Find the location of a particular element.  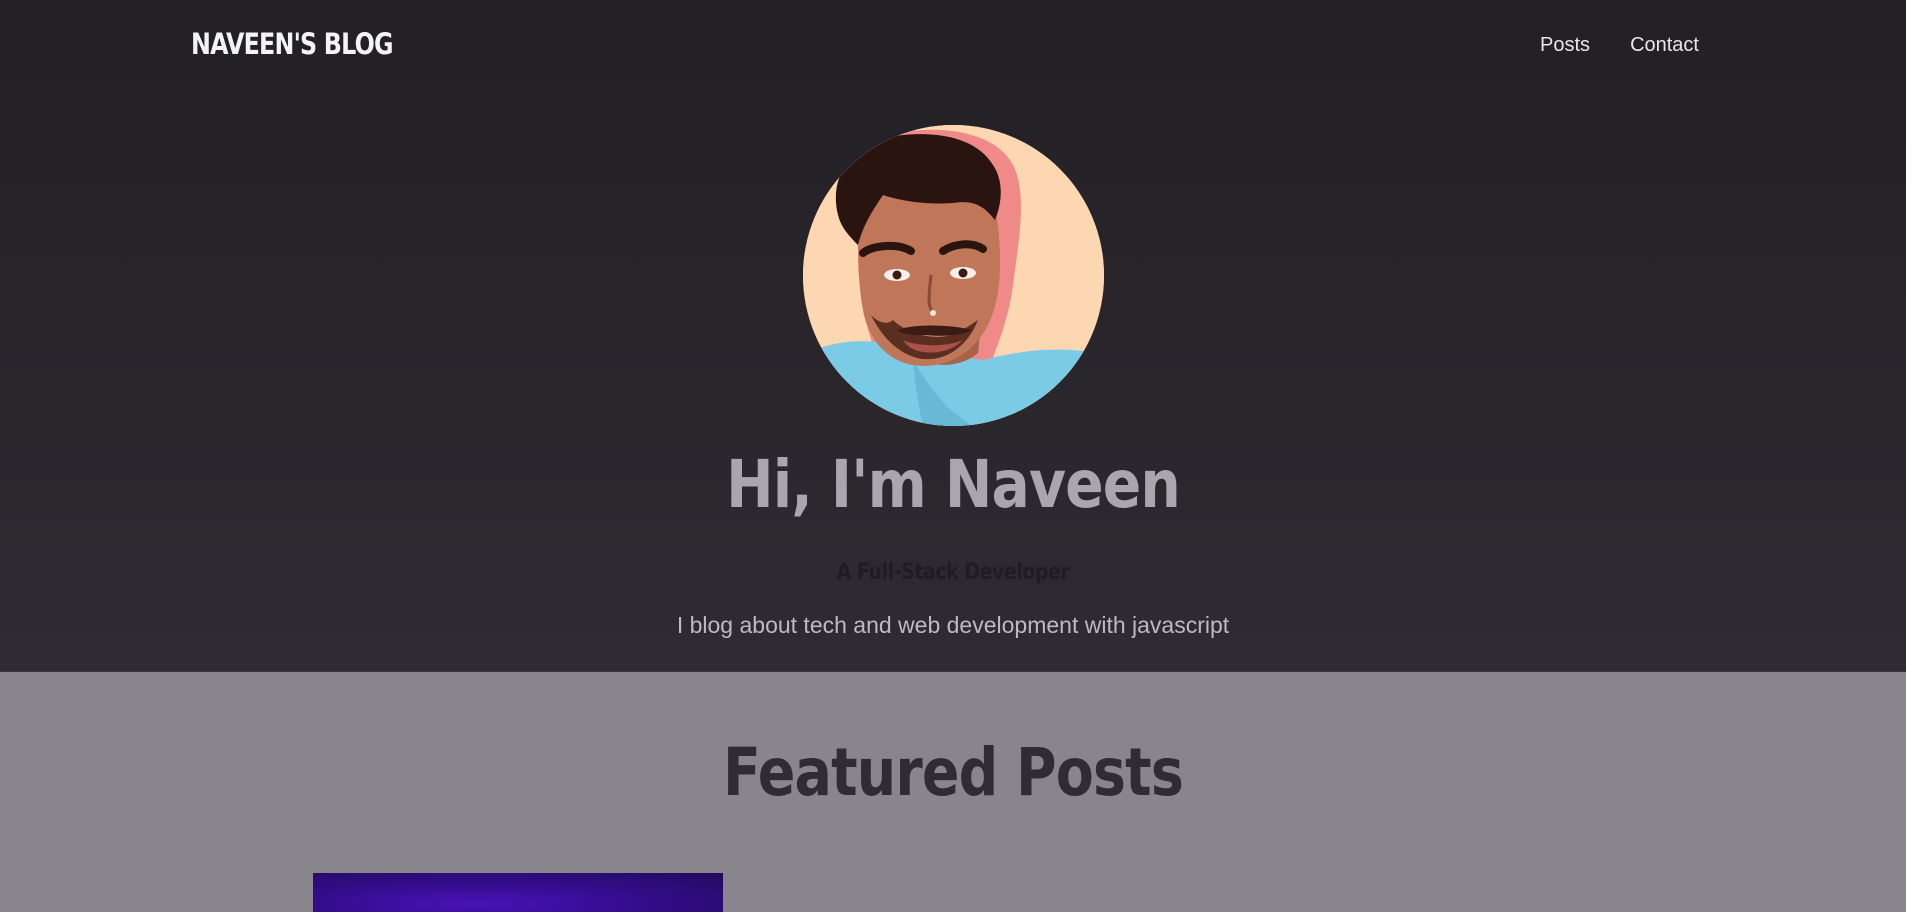

nav-links: Posts Contact is located at coordinates (1619, 45).